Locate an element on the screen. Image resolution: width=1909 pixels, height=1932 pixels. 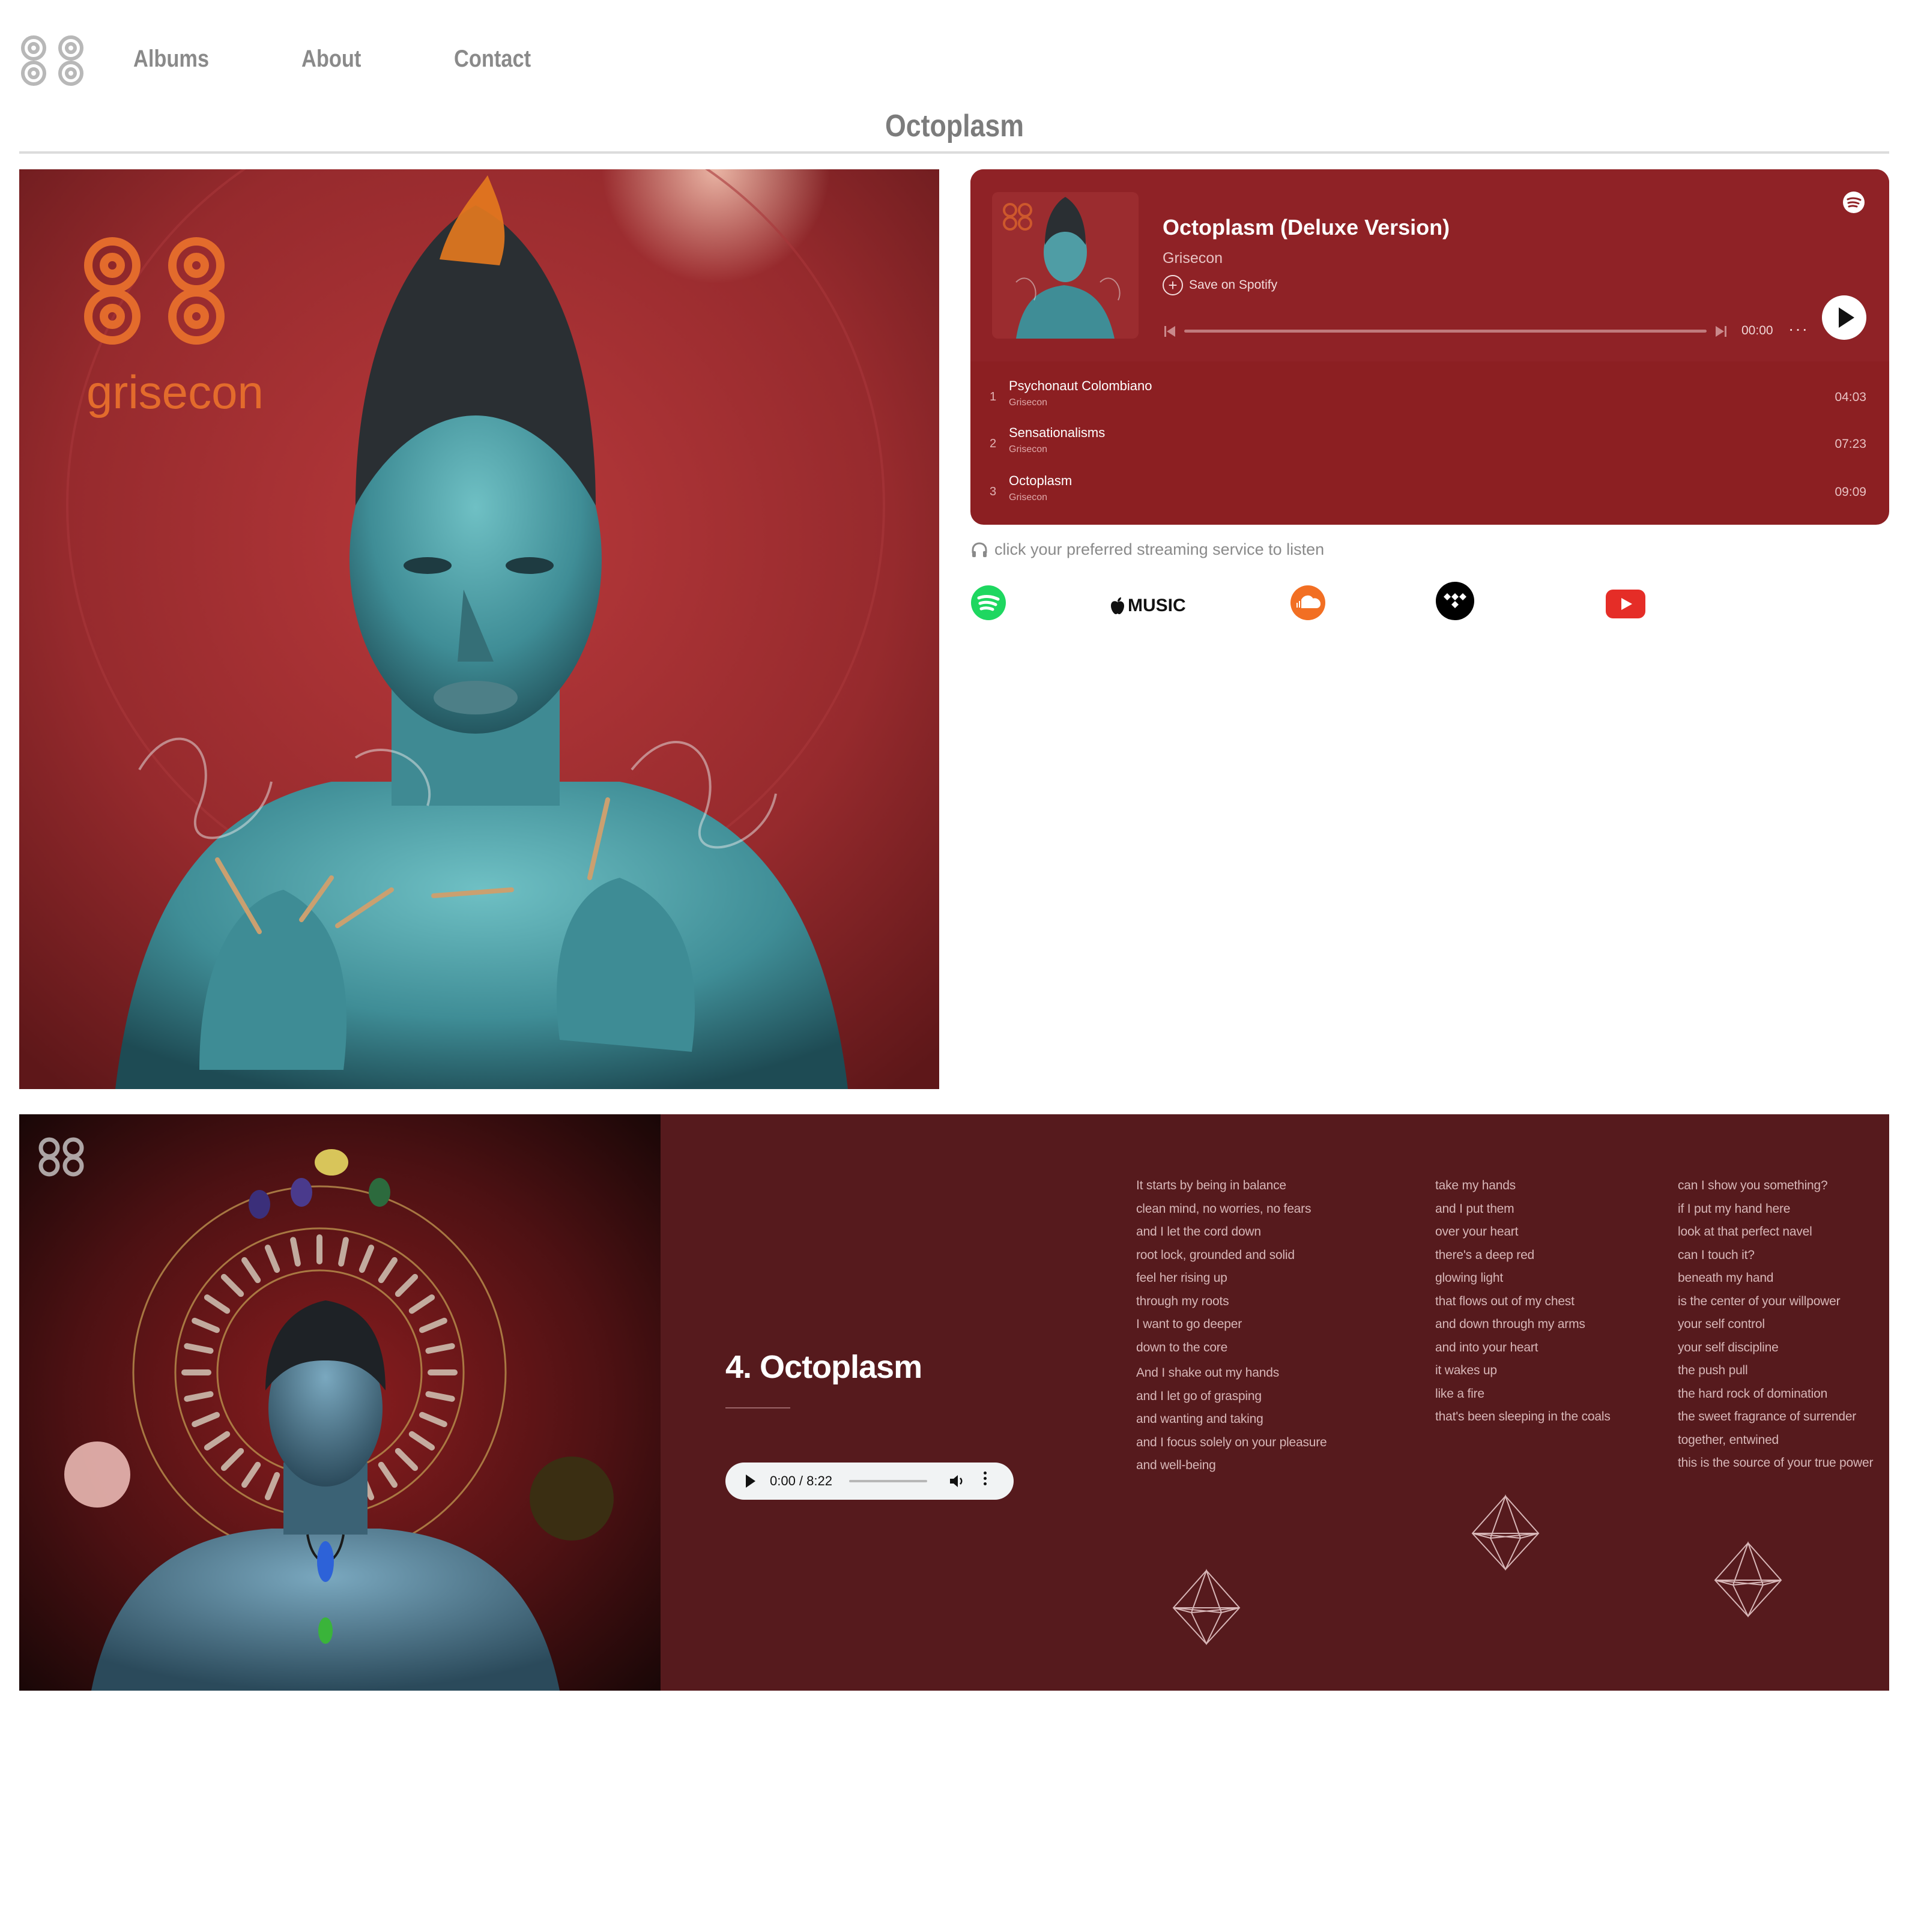
lyric-line: the sweet fragrance of surrender is located at coordinates (1768, 1416).